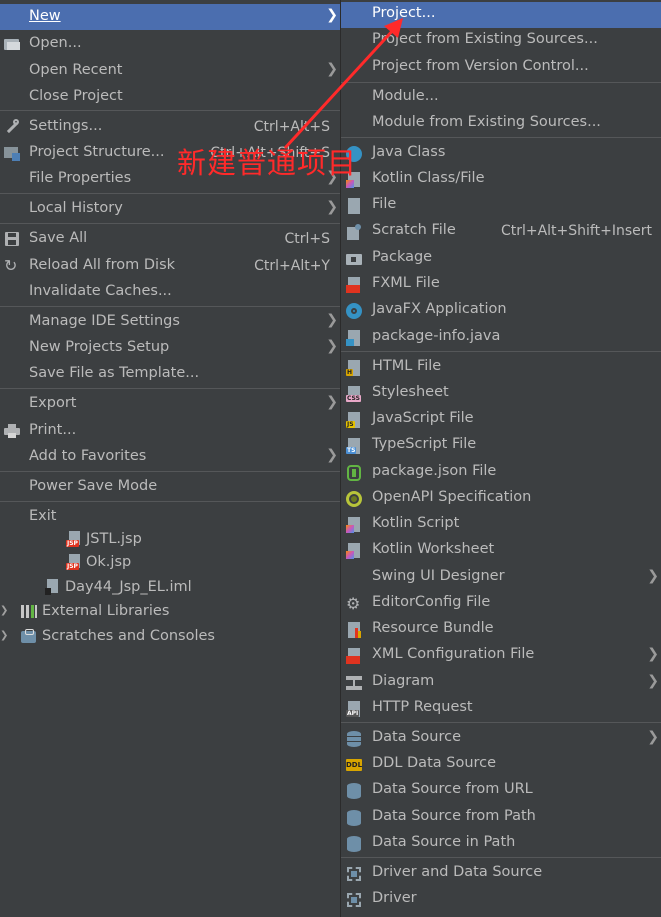 The width and height of the screenshot is (661, 917). I want to click on diagram-icon, so click(354, 683).